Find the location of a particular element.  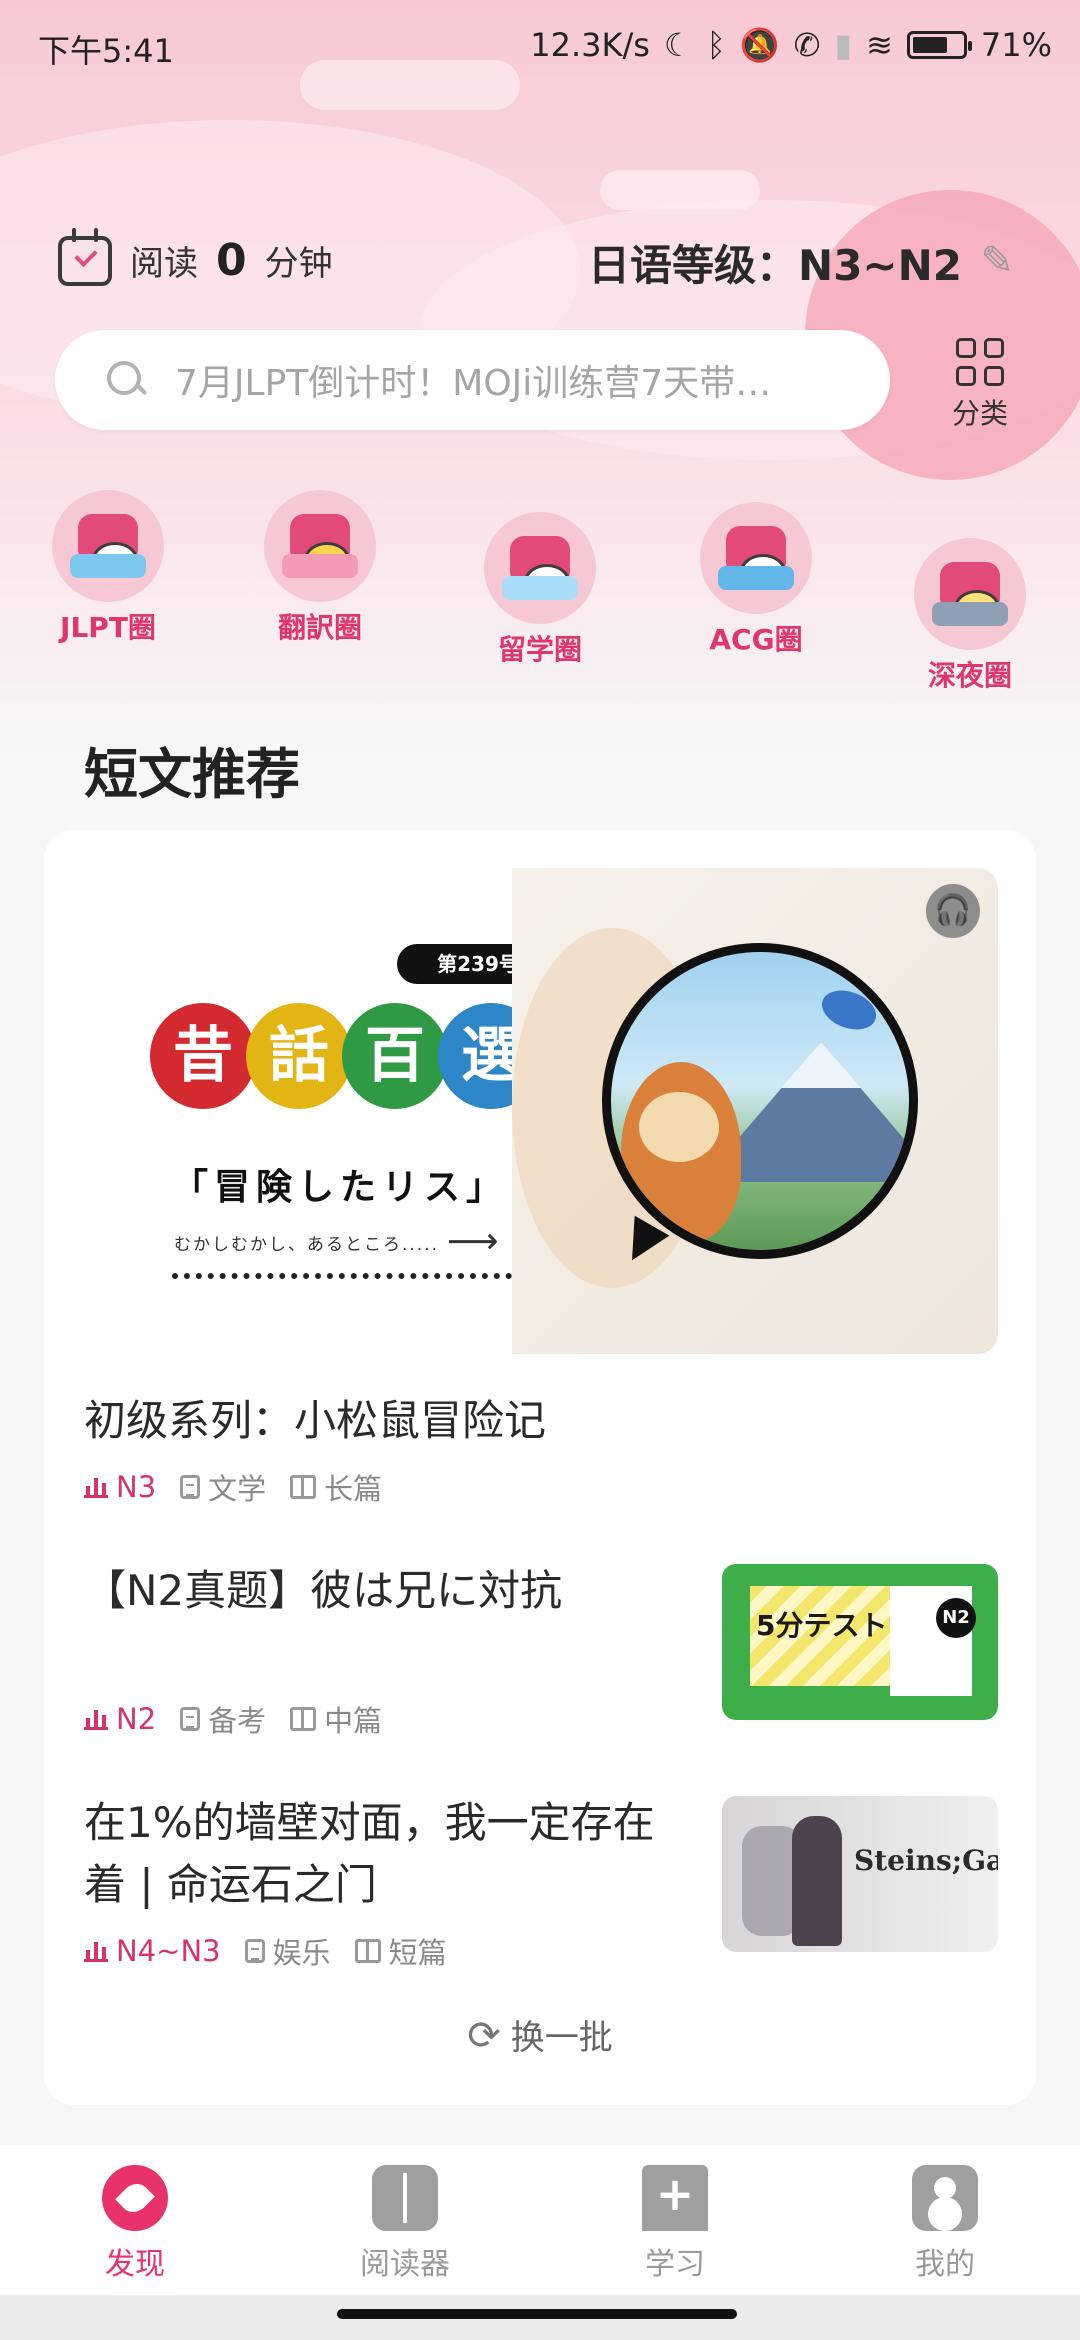

circle-study-abroad: 留学圈 is located at coordinates (540, 590).